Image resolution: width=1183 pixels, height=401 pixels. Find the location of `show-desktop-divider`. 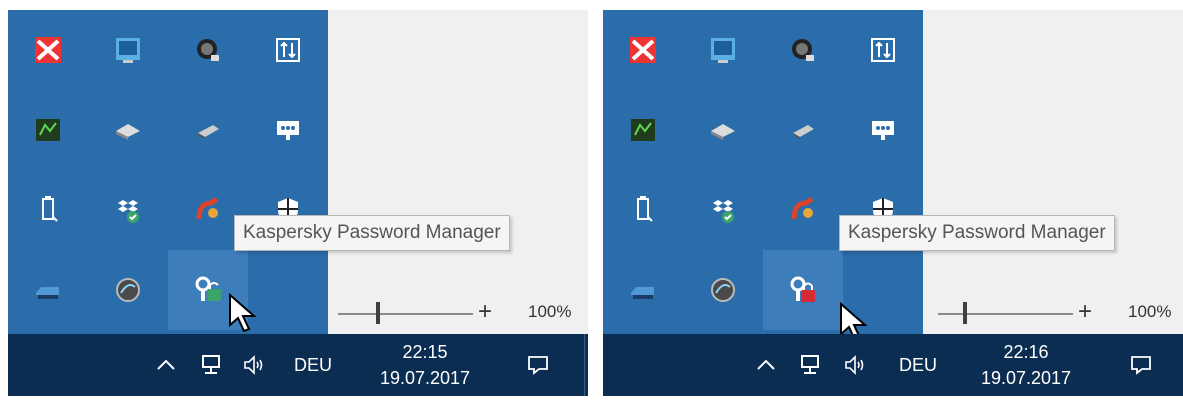

show-desktop-divider is located at coordinates (584, 365).